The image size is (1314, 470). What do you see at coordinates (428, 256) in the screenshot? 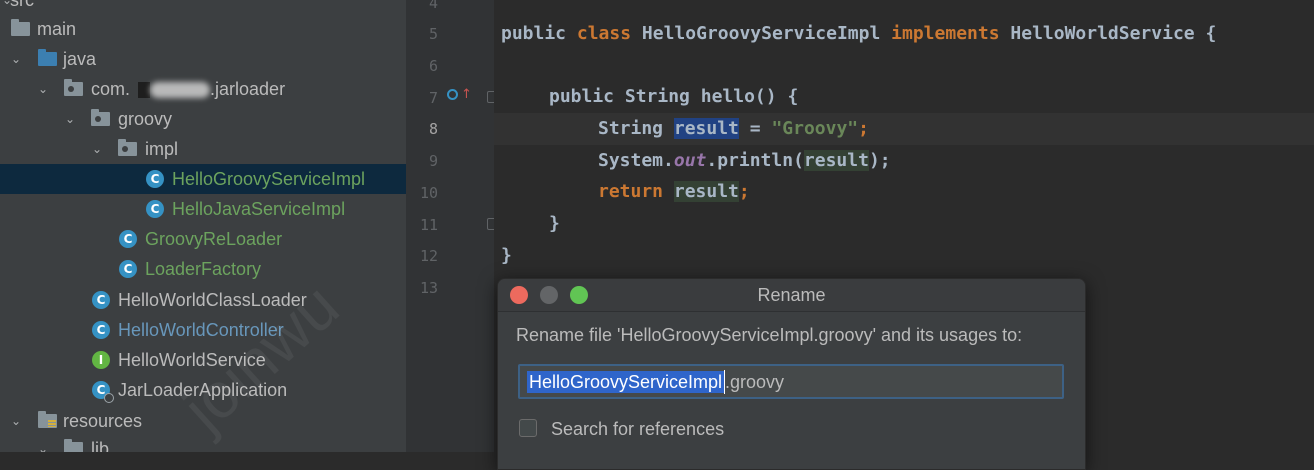
I see `line-number: 12` at bounding box center [428, 256].